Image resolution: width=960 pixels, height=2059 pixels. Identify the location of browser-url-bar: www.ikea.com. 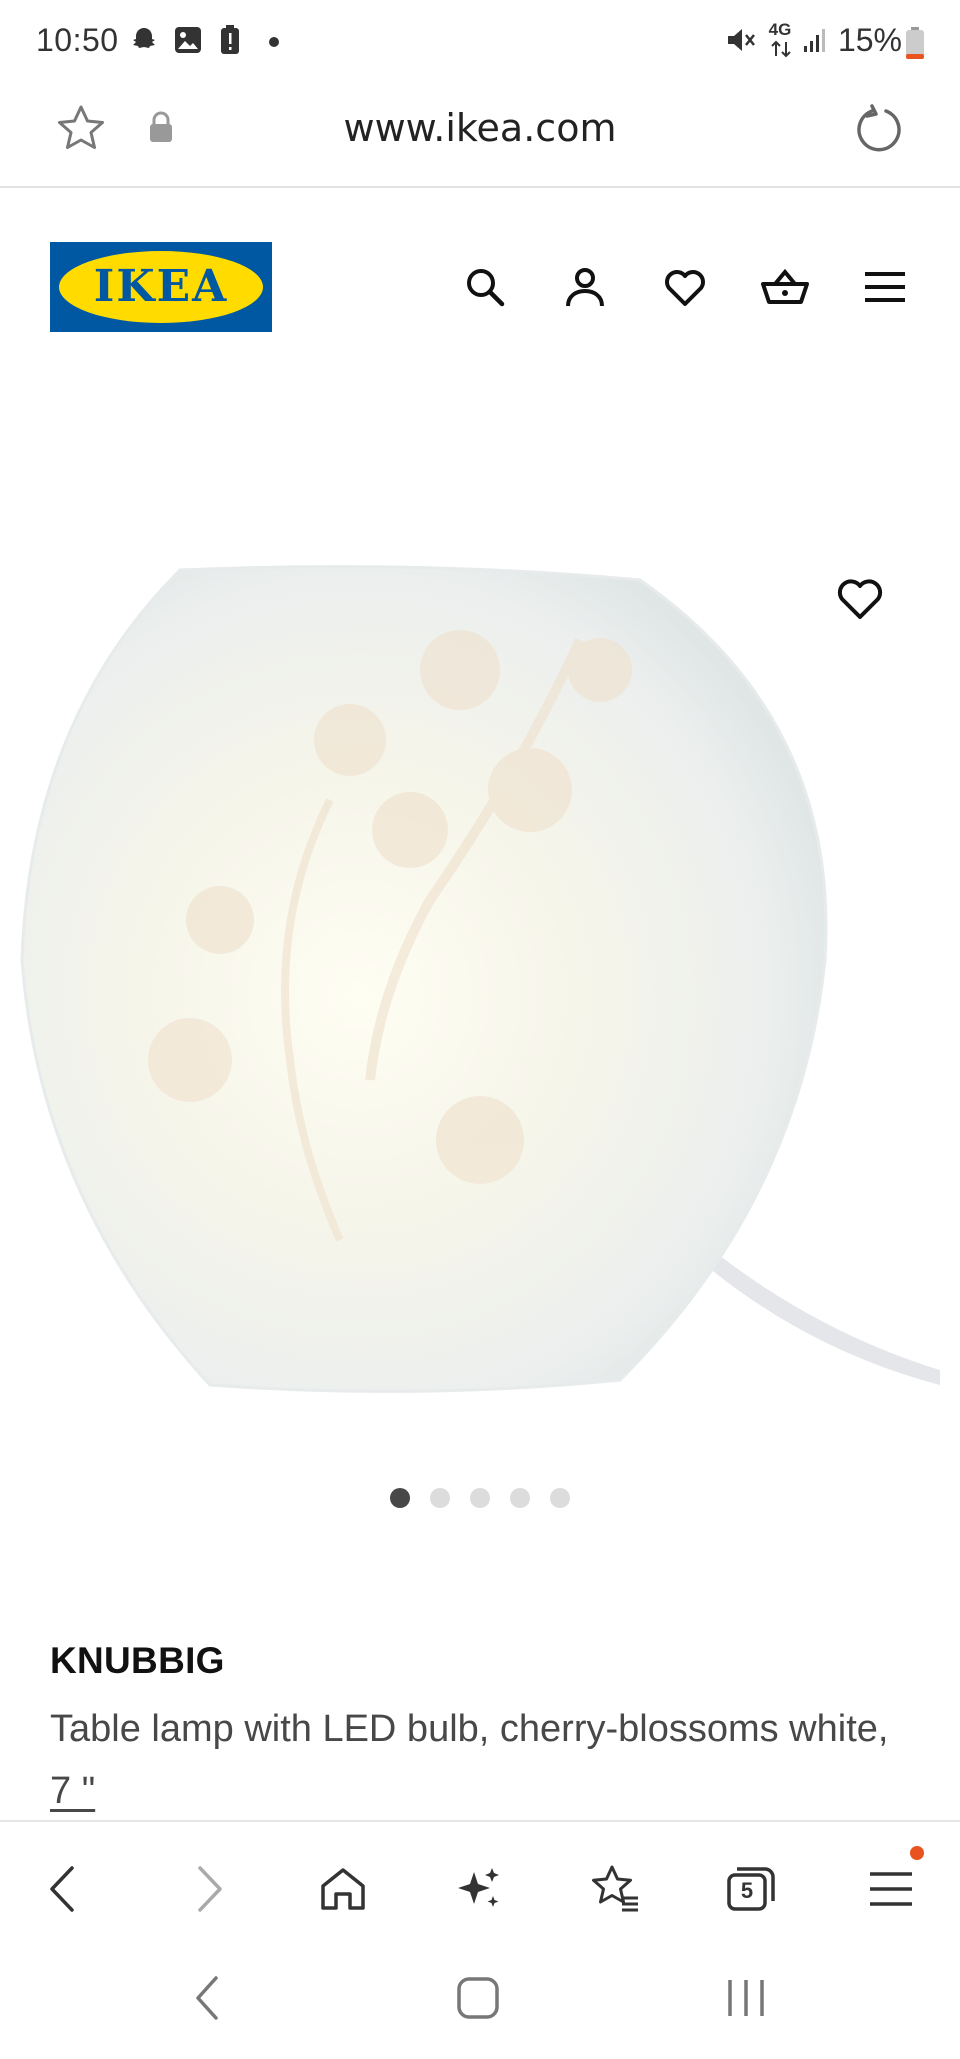
(480, 139).